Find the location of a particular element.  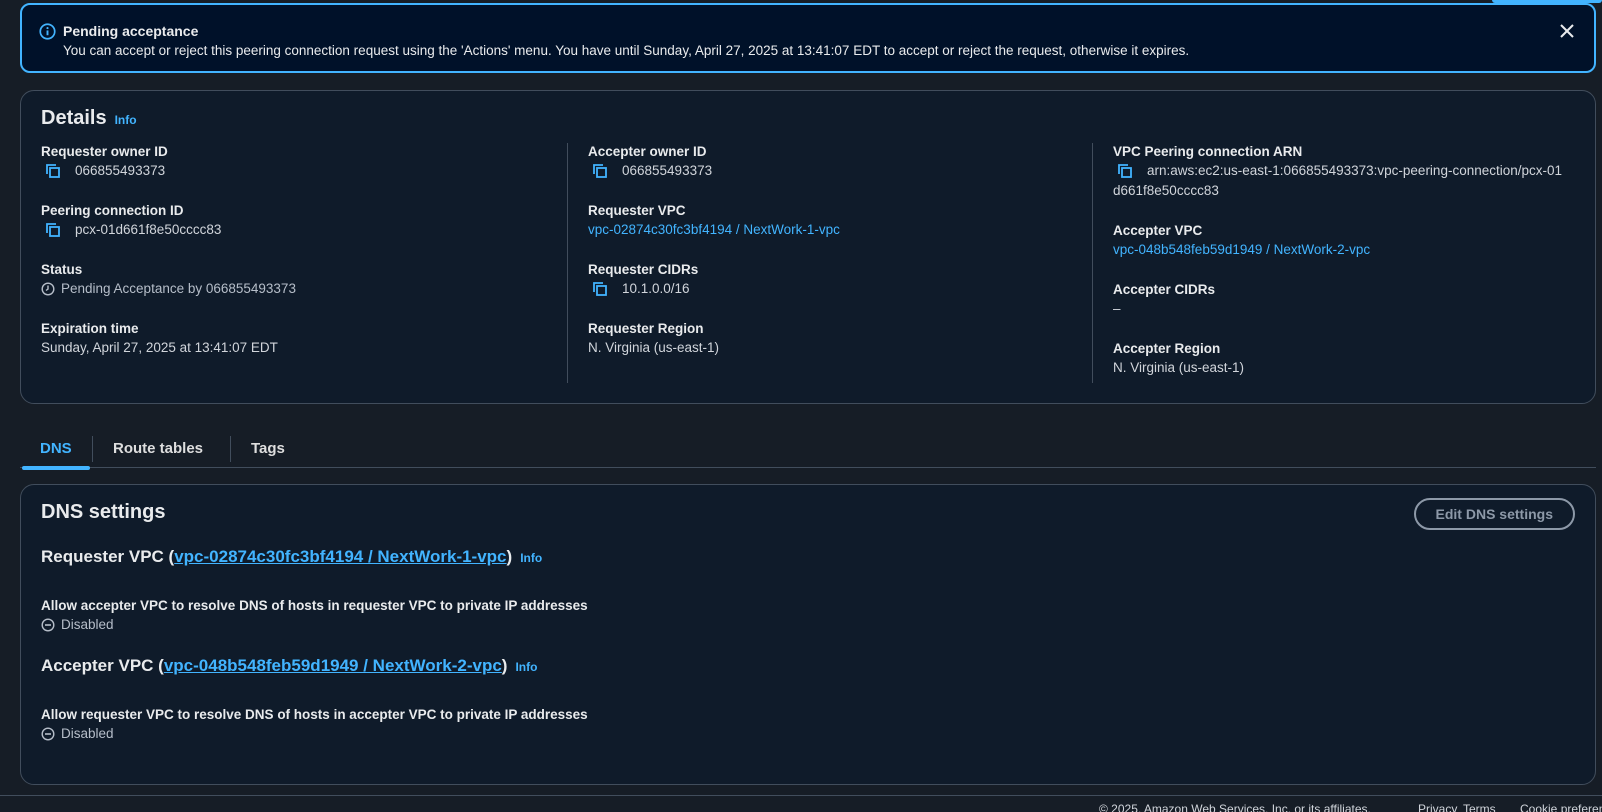

edit-dns-settings-button: Edit DNS settings is located at coordinates (1494, 514).